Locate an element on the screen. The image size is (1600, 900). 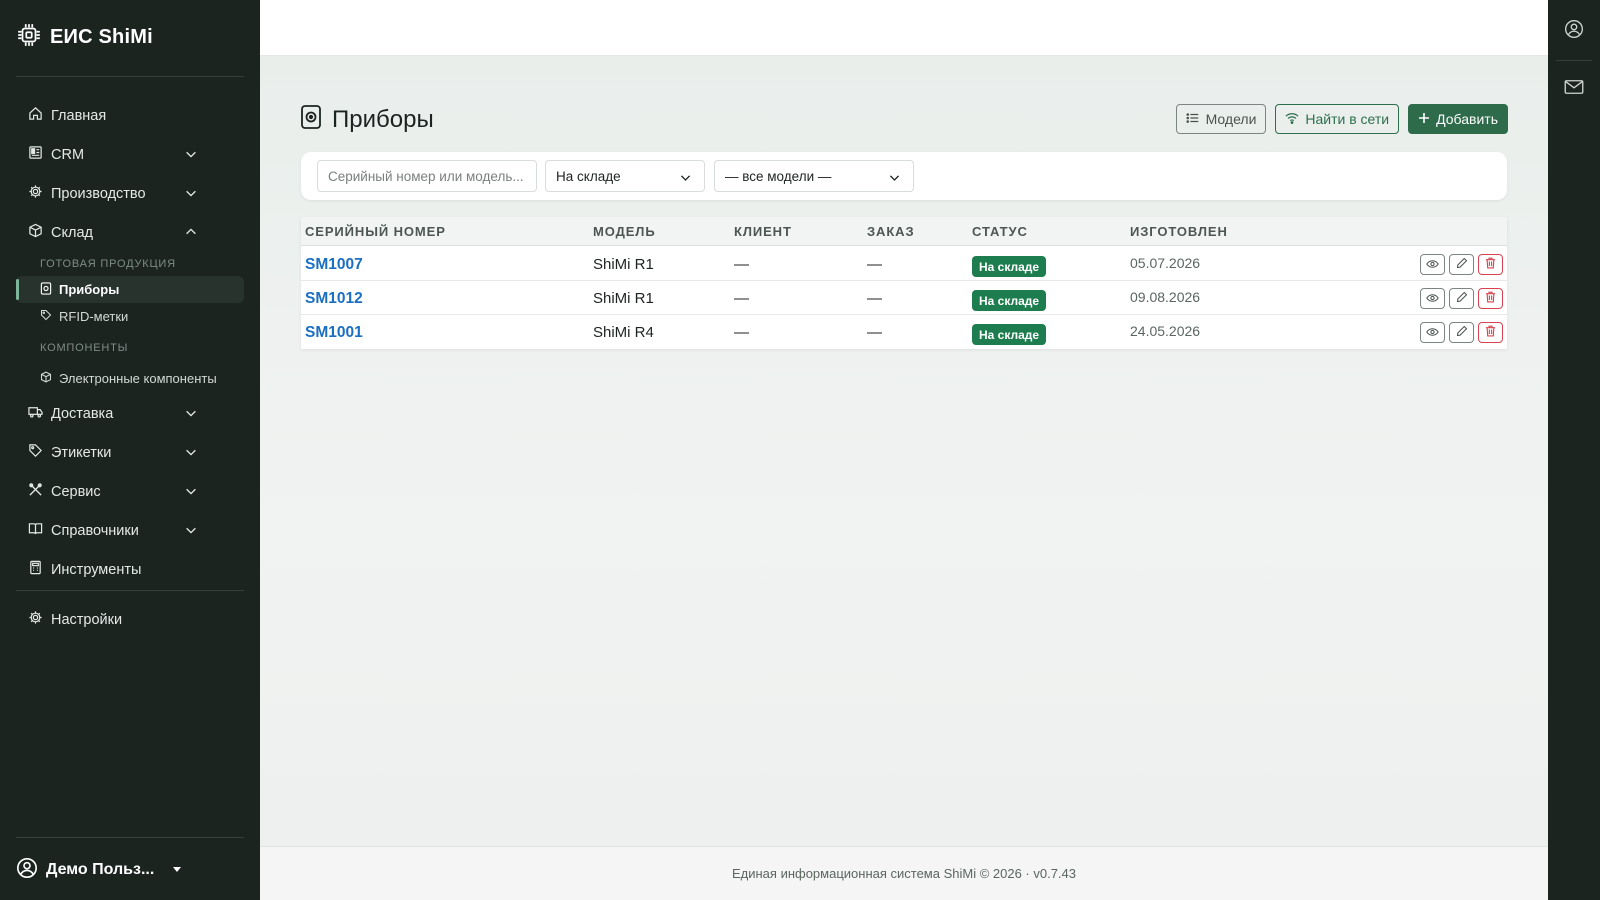
sidebar-item-tools: Инструменты is located at coordinates (130, 569).